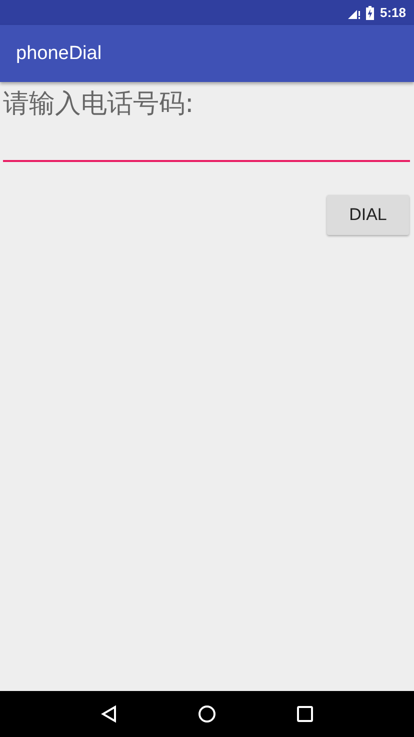 Image resolution: width=414 pixels, height=737 pixels. I want to click on battery-charging-icon, so click(370, 13).